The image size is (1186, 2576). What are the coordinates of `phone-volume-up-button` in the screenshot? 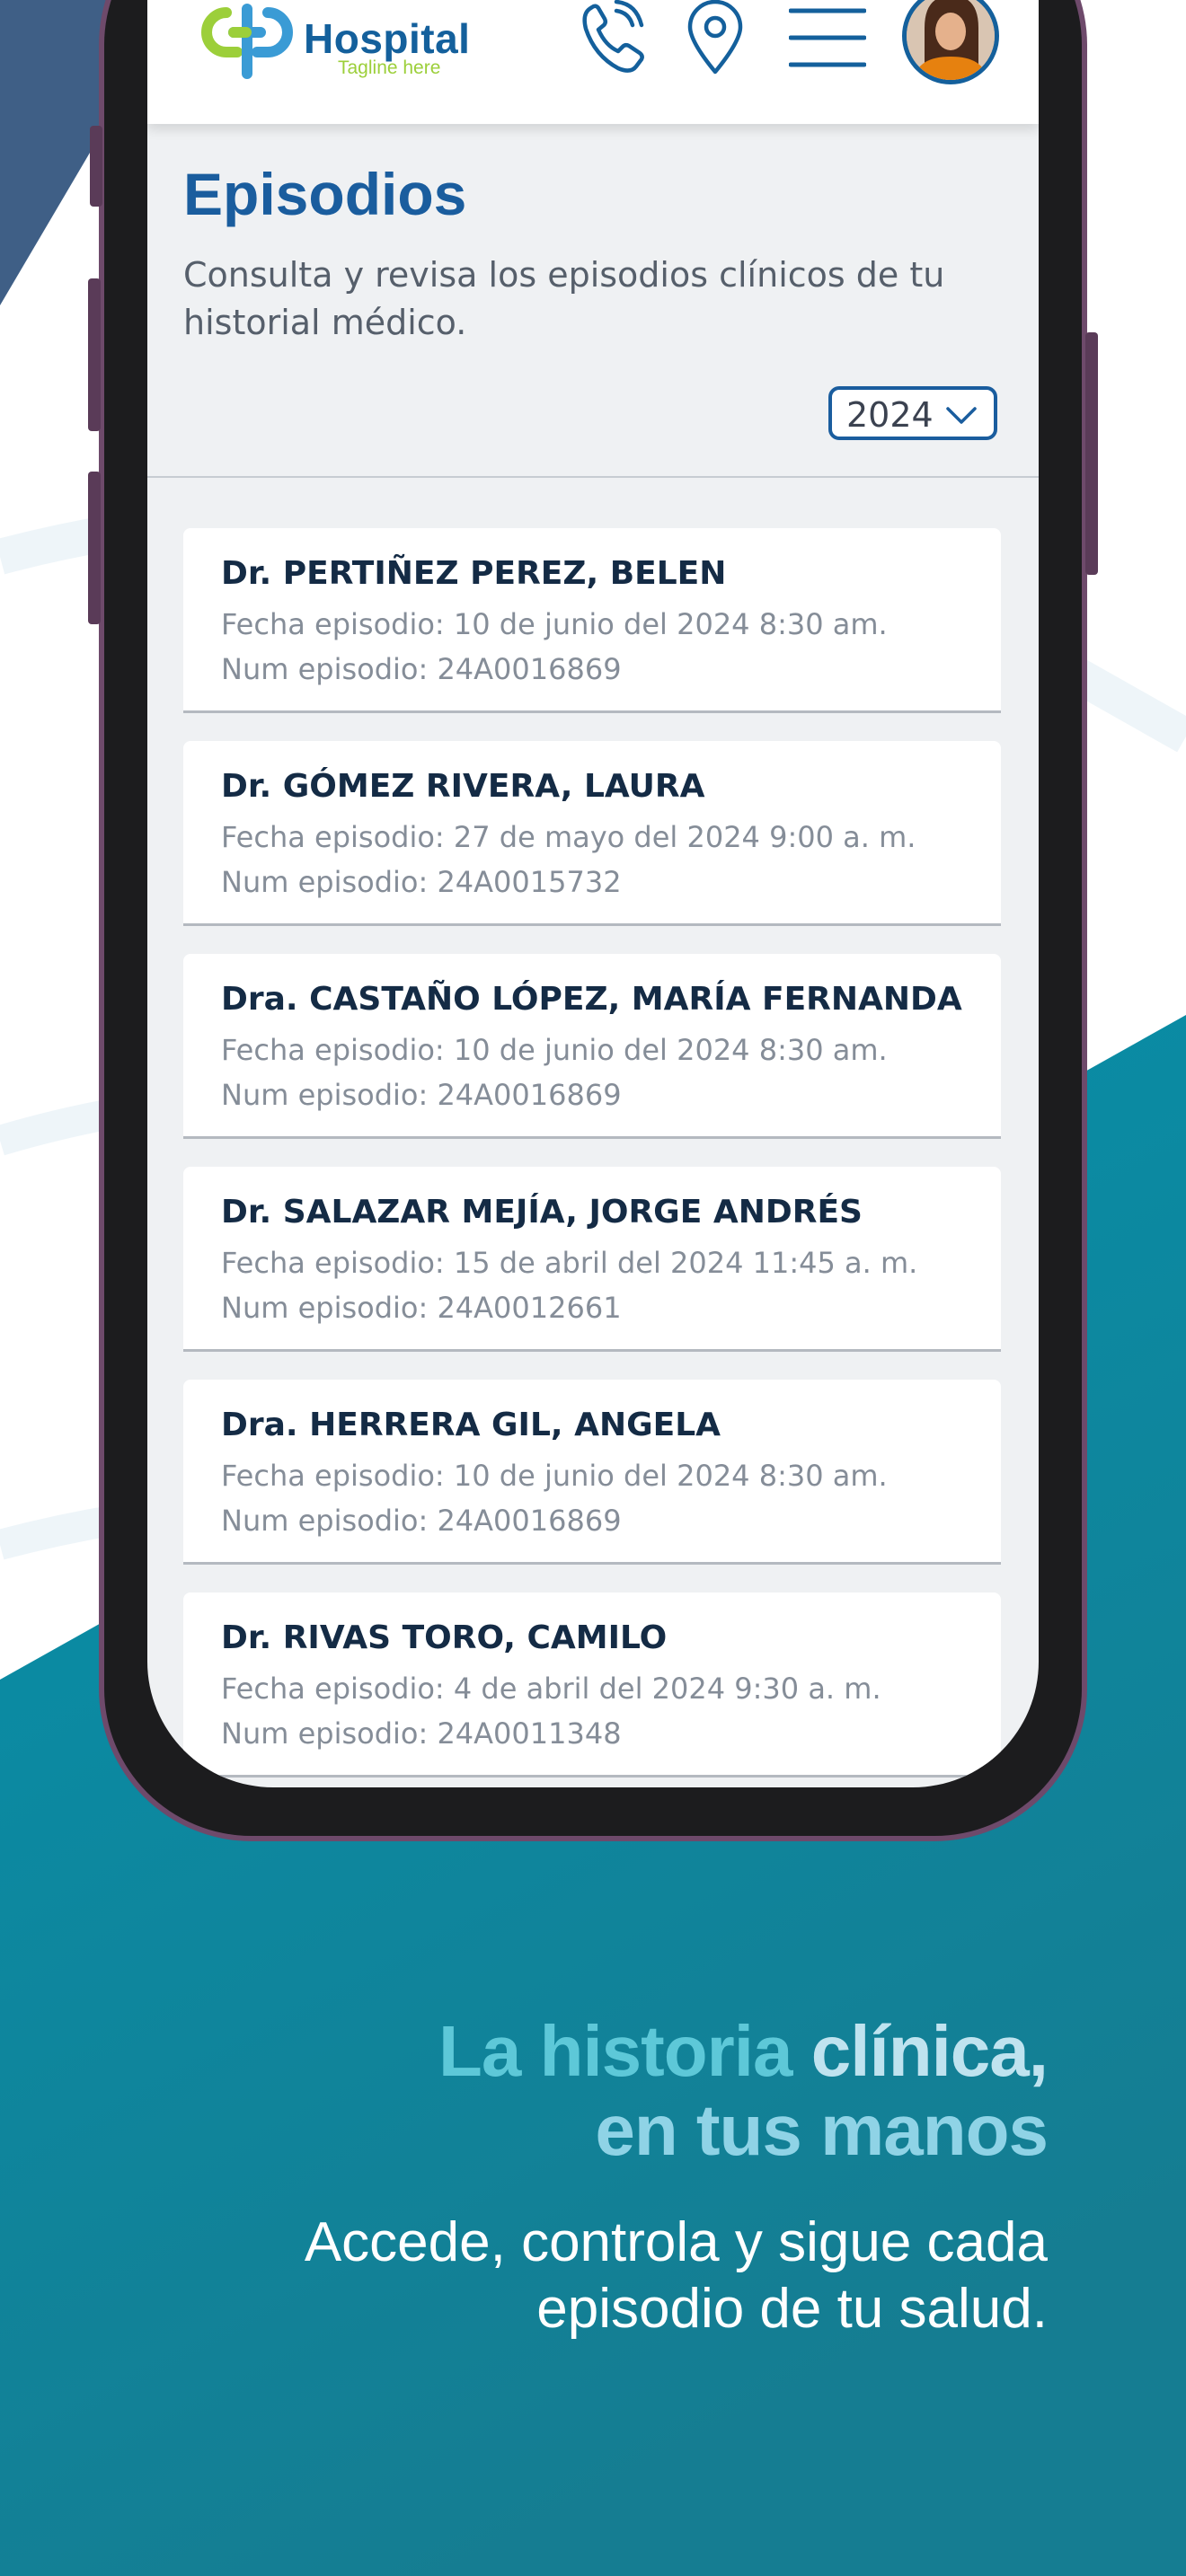 It's located at (94, 354).